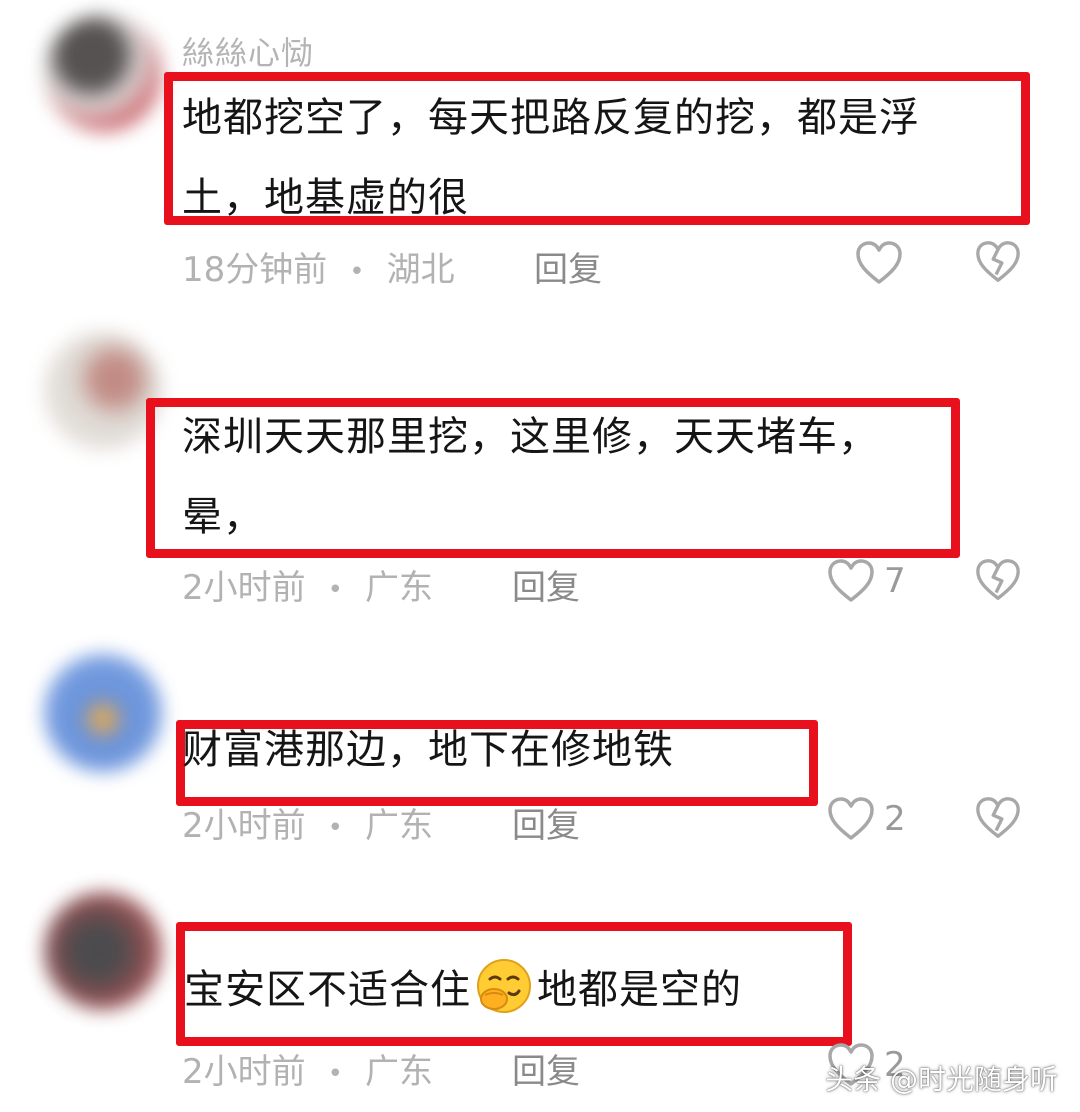  Describe the element at coordinates (551, 158) in the screenshot. I see `comment-text: 地都挖空了，每天把路反复的挖，都是浮 土，地基虚的很` at that location.